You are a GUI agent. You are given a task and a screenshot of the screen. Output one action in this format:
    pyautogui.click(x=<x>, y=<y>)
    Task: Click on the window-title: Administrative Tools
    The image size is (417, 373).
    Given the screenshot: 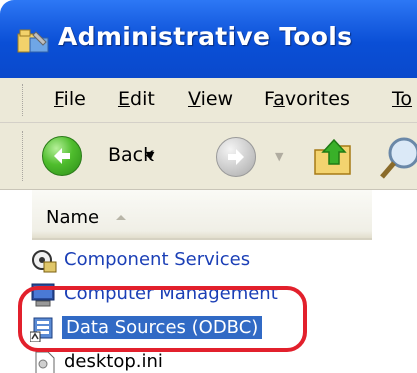 What is the action you would take?
    pyautogui.click(x=205, y=36)
    